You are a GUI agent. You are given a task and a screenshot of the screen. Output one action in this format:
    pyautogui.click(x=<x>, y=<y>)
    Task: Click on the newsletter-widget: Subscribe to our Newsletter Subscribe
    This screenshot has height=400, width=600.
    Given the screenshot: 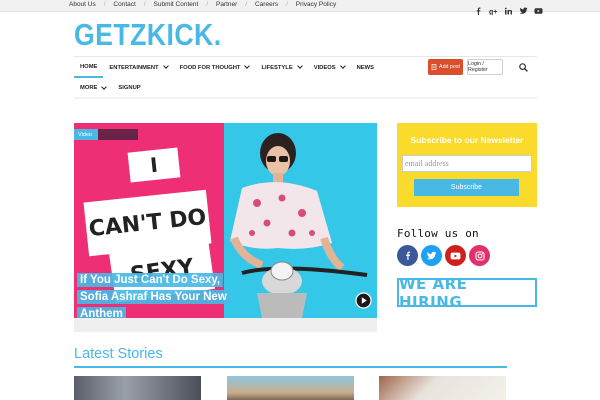 What is the action you would take?
    pyautogui.click(x=467, y=165)
    